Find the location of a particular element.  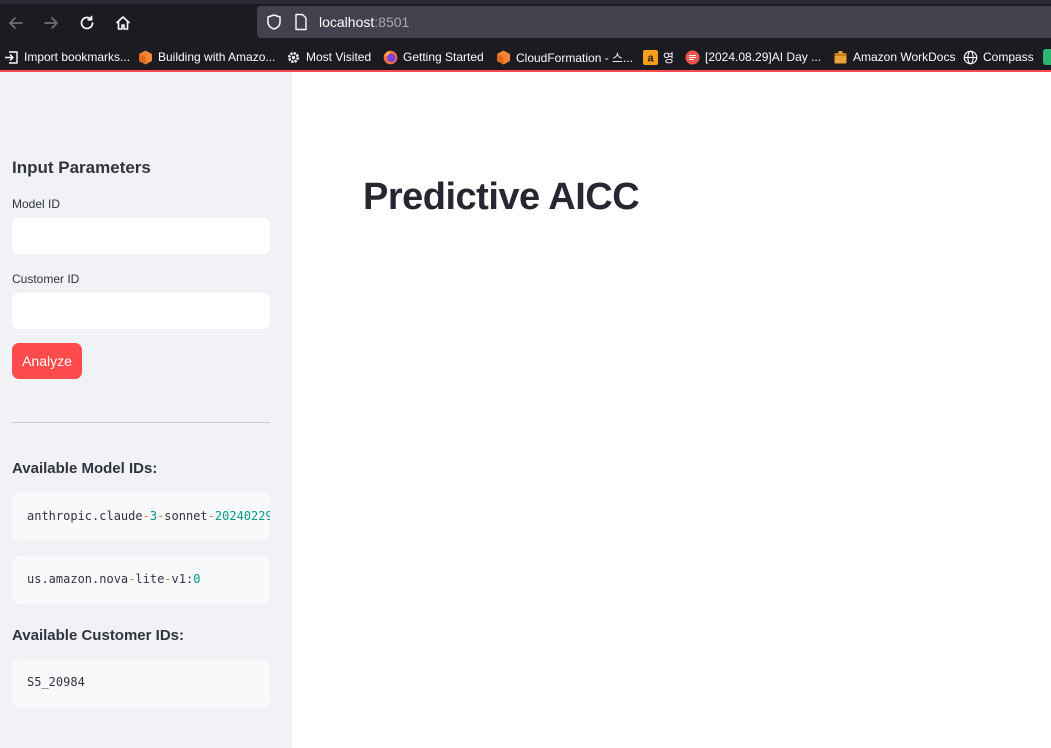

back-button is located at coordinates (16, 23).